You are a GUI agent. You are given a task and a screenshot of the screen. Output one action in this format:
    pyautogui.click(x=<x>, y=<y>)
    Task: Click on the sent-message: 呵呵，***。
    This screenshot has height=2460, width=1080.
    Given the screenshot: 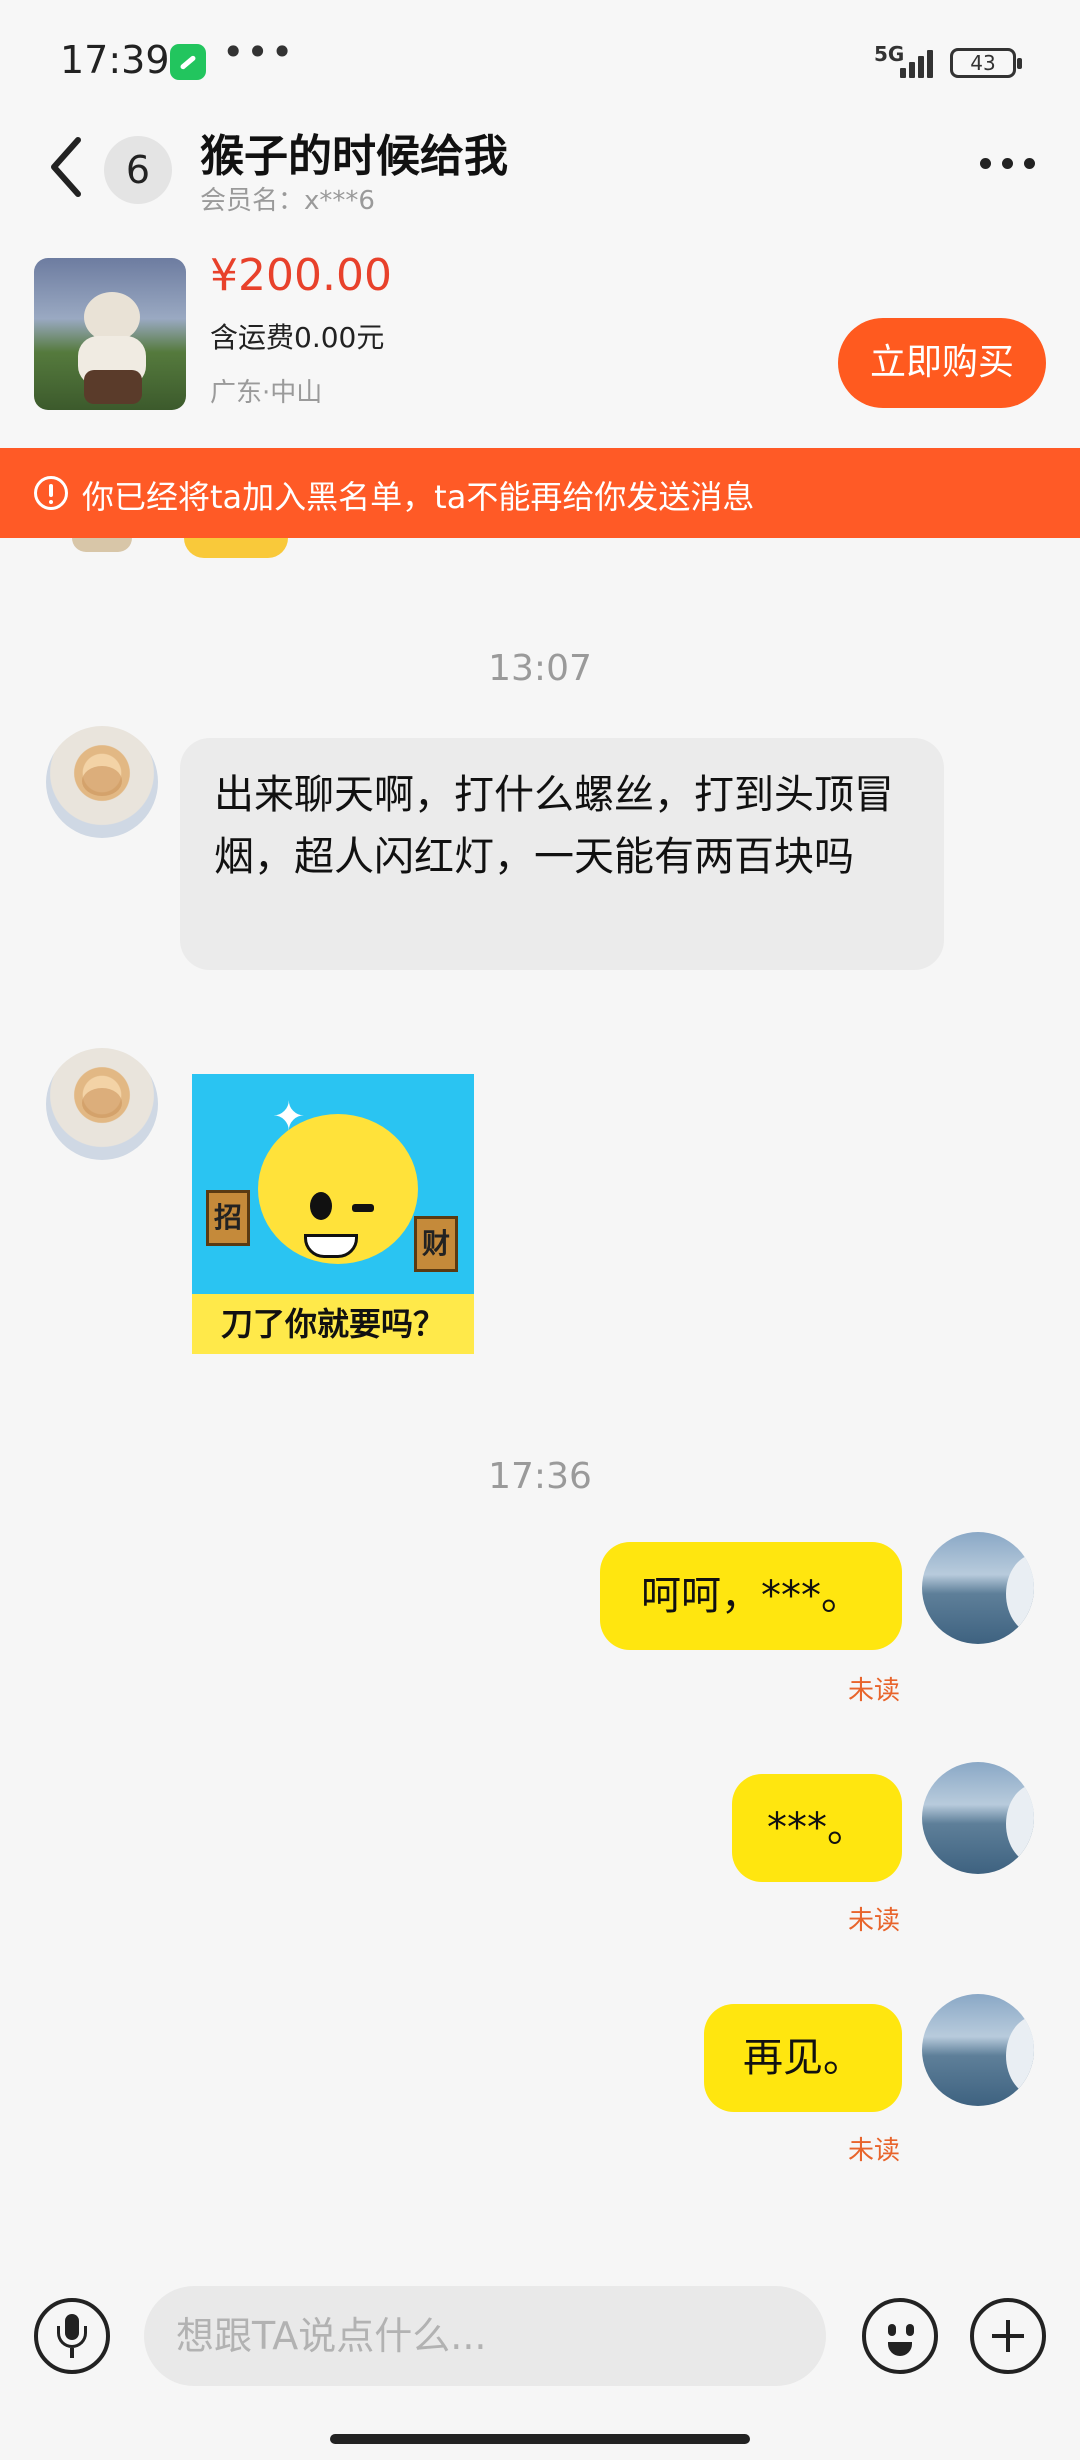 What is the action you would take?
    pyautogui.click(x=751, y=1596)
    